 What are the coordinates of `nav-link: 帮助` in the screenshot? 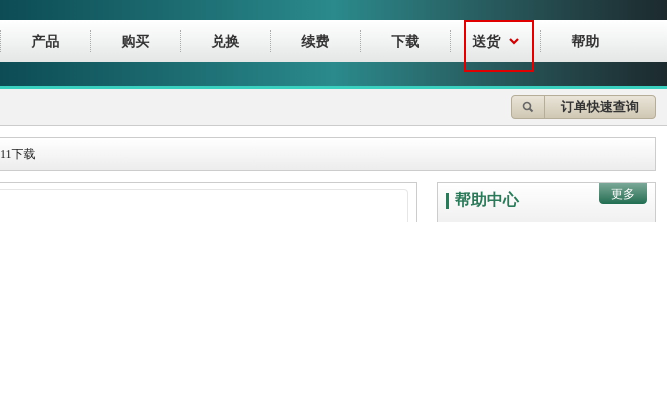 It's located at (585, 41).